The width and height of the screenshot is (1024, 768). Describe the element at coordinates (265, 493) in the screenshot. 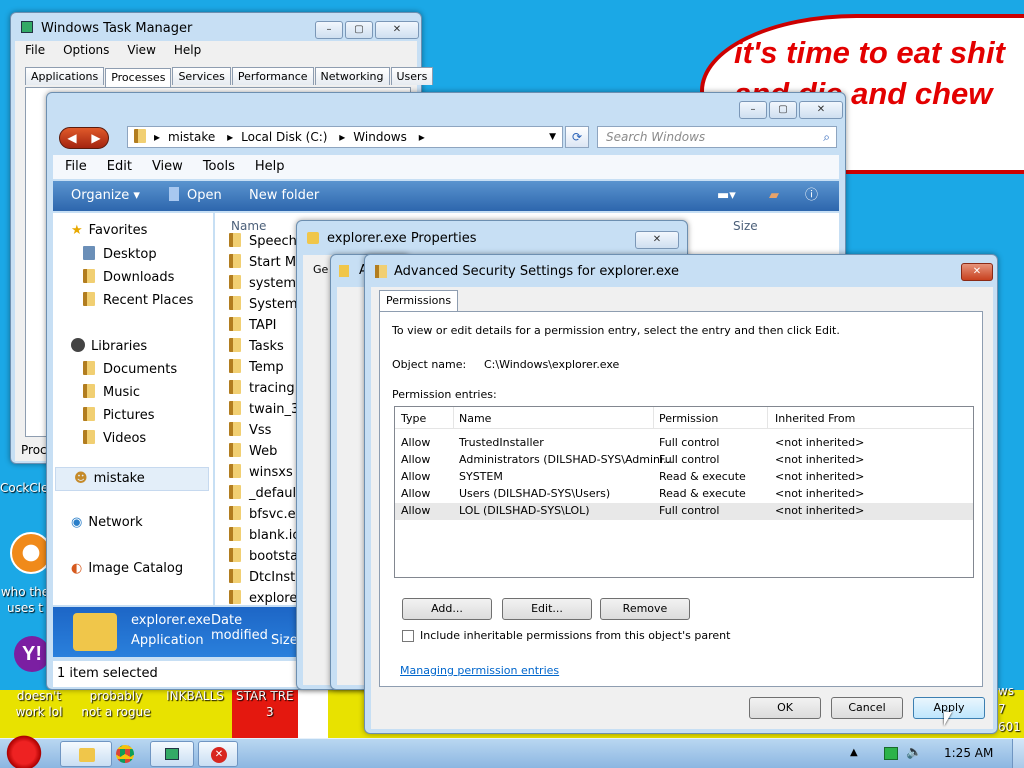

I see `file-row: _default` at that location.